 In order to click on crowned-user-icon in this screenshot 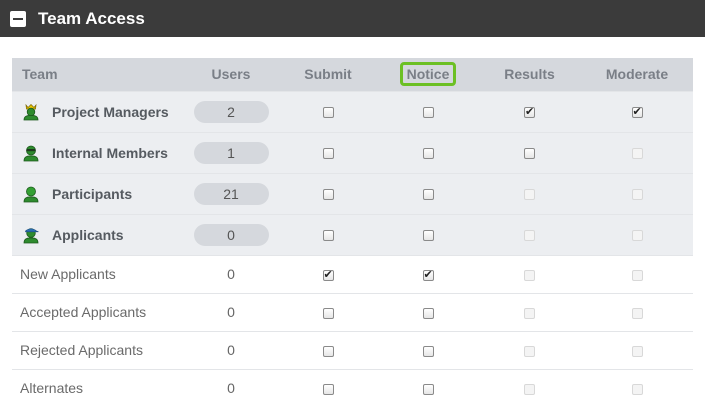, I will do `click(31, 112)`.